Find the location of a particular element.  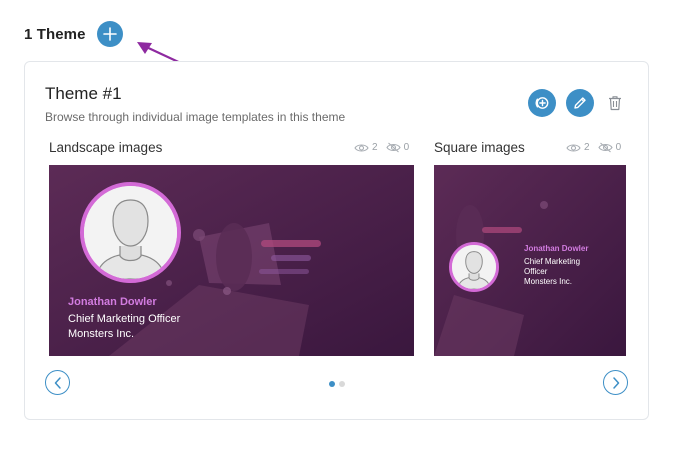

themes-header: 1 Theme is located at coordinates (55, 34).